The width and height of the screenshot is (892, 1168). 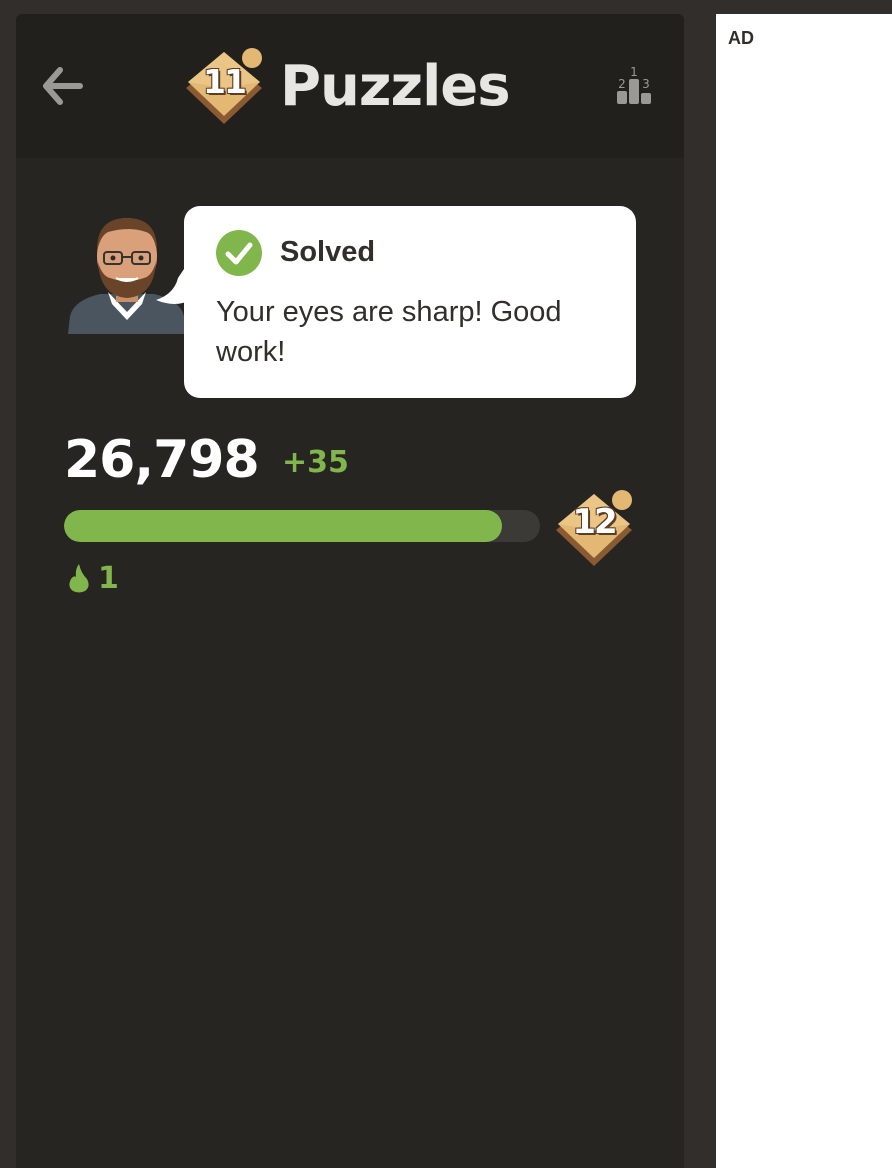 I want to click on puzzle-status-label: Solved, so click(x=328, y=252).